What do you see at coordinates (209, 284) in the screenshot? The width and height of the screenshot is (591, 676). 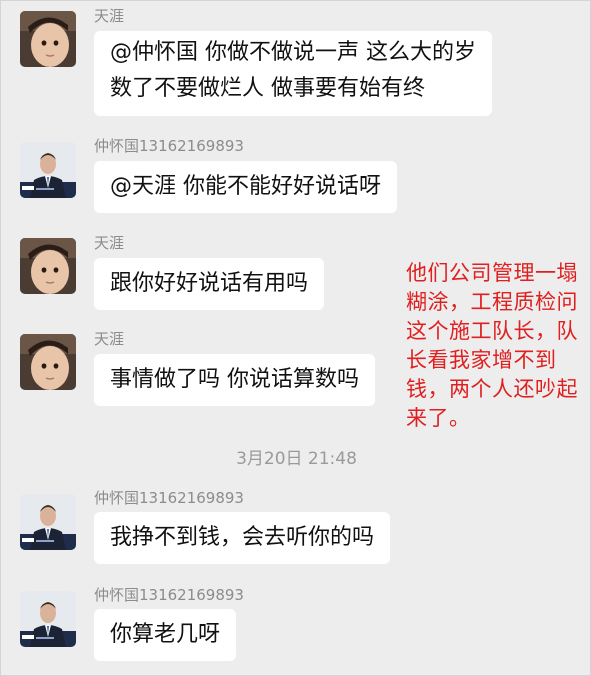 I see `message-bubble: 跟你好好说话有用吗` at bounding box center [209, 284].